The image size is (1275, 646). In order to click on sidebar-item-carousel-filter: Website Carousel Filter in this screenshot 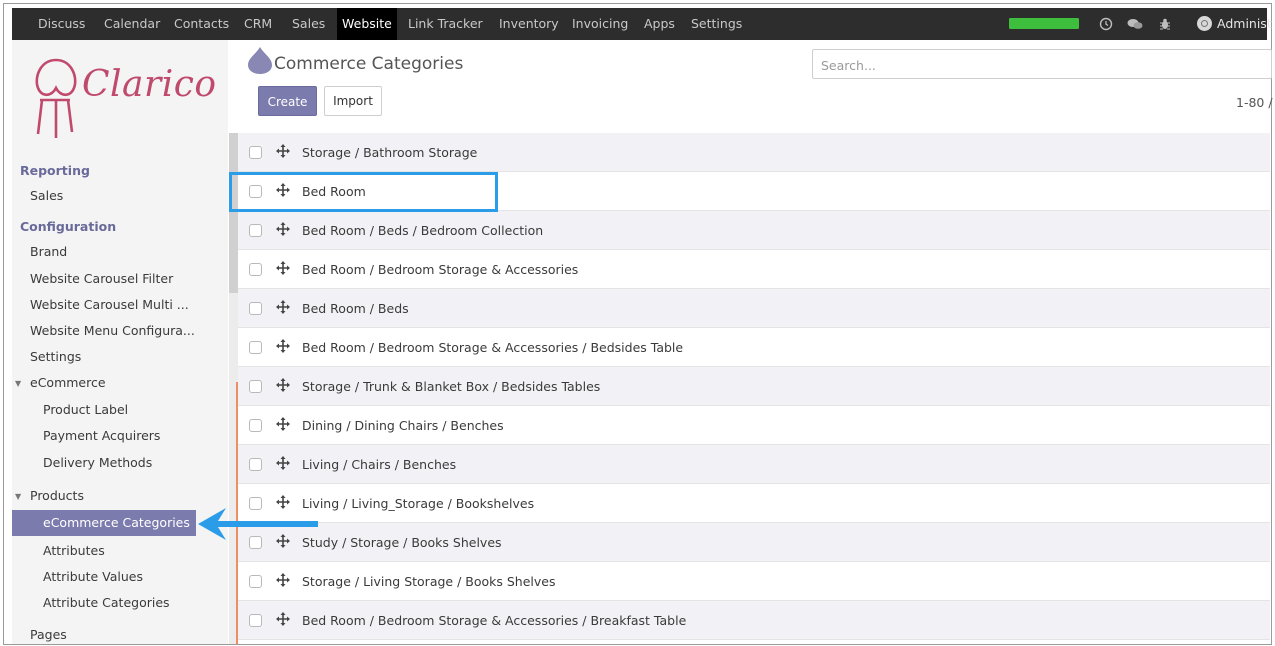, I will do `click(101, 278)`.